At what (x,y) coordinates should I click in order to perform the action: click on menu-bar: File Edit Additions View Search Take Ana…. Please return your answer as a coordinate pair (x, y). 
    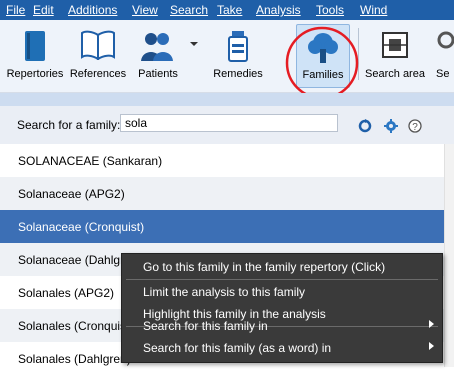
    Looking at the image, I should click on (227, 10).